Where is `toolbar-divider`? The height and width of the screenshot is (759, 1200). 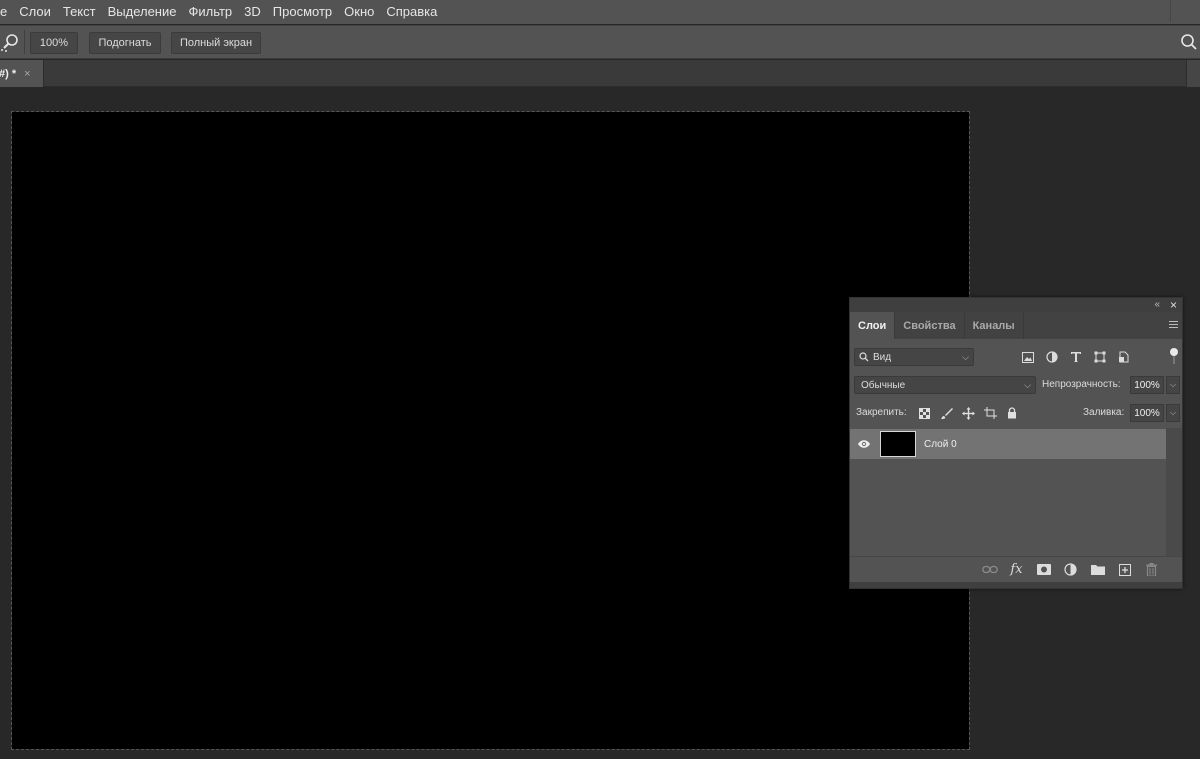 toolbar-divider is located at coordinates (24, 42).